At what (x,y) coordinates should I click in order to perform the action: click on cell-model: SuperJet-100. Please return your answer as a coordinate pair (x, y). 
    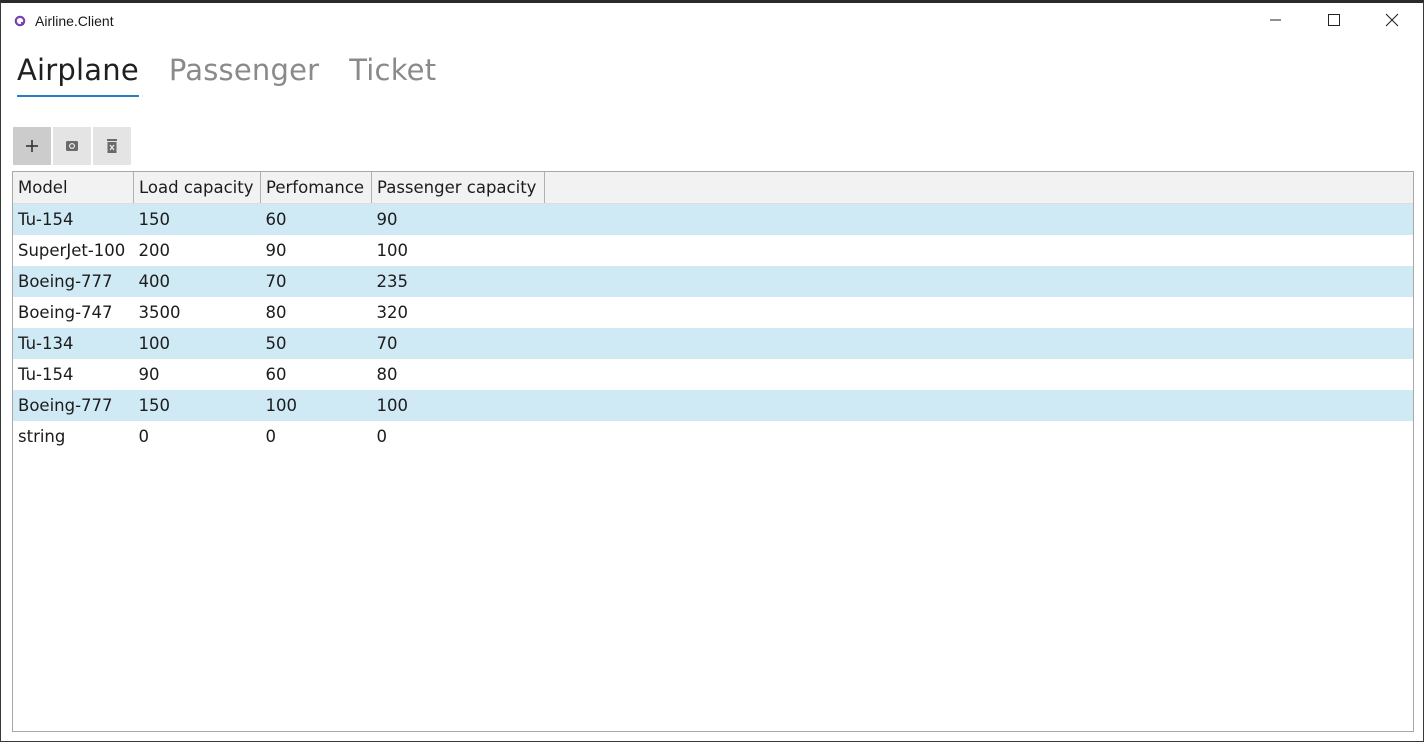
    Looking at the image, I should click on (73, 250).